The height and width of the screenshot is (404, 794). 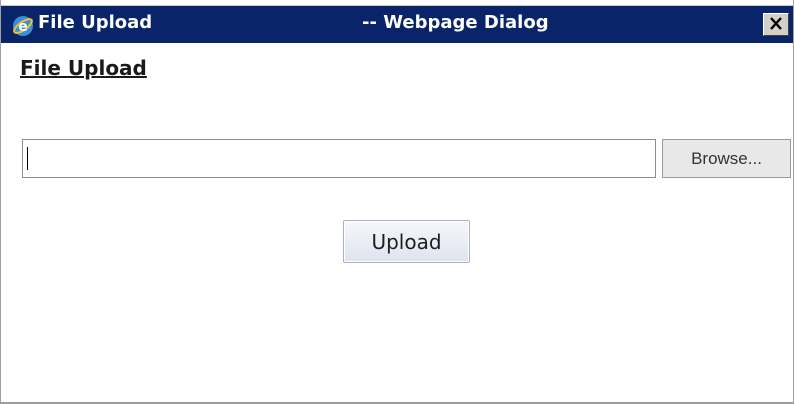 I want to click on text-caret, so click(x=27, y=158).